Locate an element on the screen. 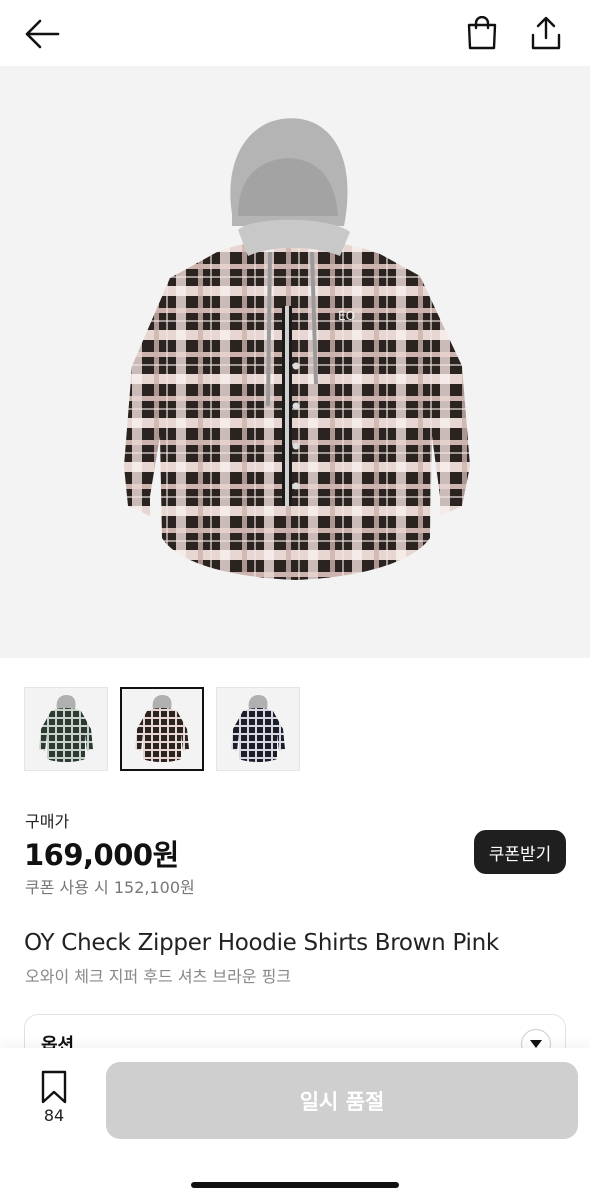 This screenshot has height=1200, width=590. sold-out-button: 일시 품절 is located at coordinates (342, 1100).